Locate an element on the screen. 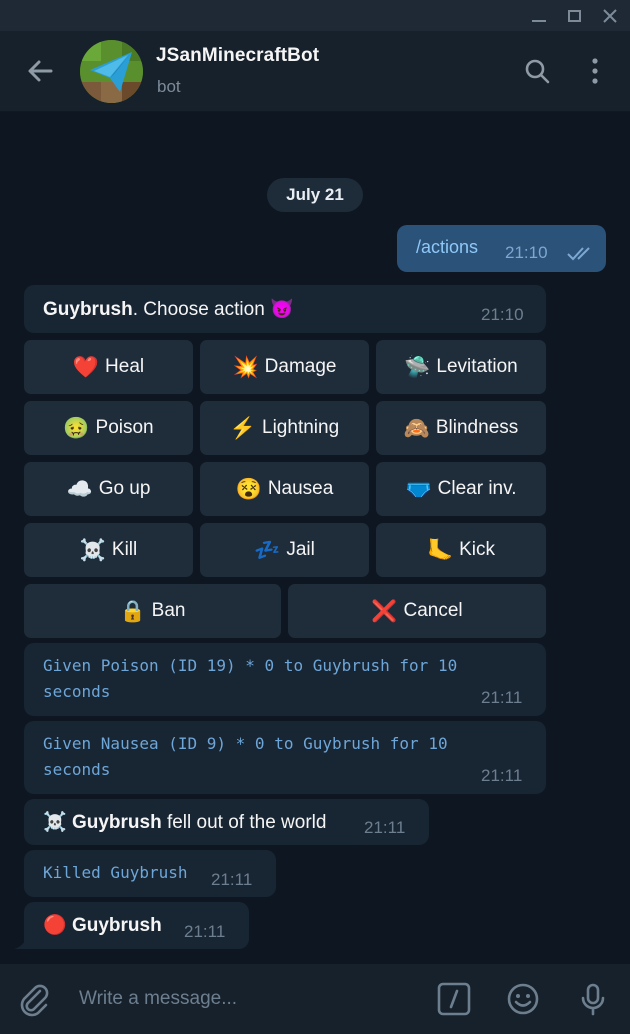  read-check-icon is located at coordinates (578, 254).